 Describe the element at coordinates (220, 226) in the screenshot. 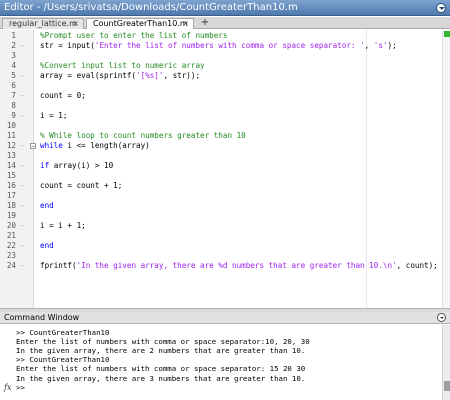

I see `code-line: 20- i = i + 1;` at that location.